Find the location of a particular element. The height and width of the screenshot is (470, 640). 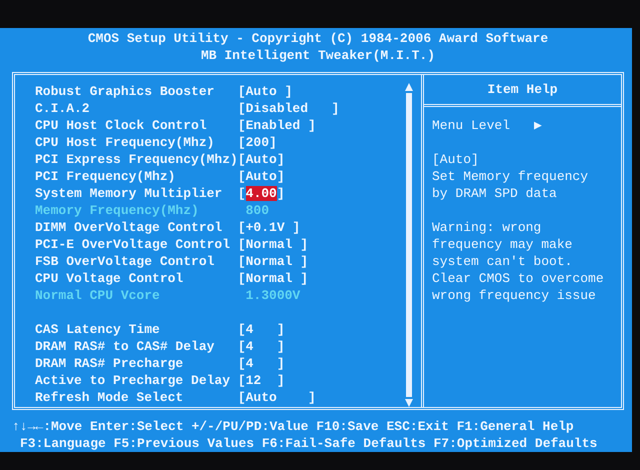

key-hint: F3:Language is located at coordinates (63, 443).